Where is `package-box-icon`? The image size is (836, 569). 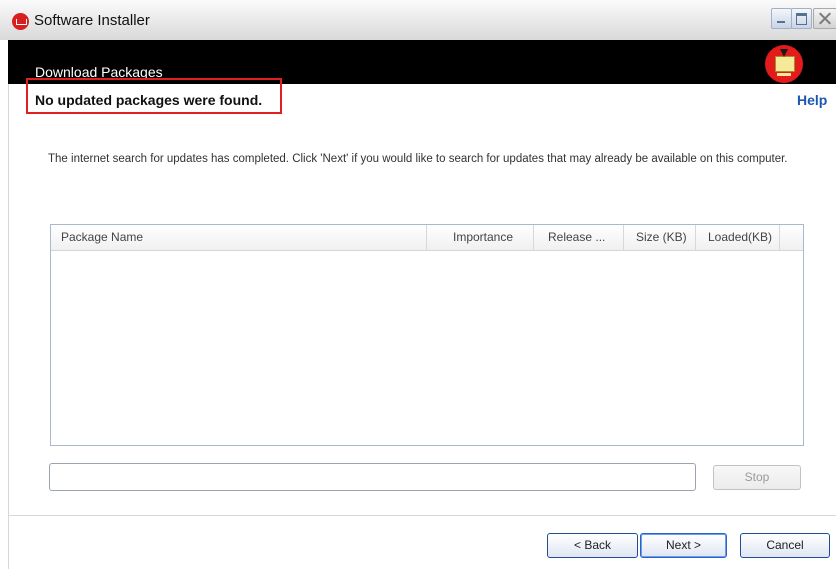 package-box-icon is located at coordinates (785, 64).